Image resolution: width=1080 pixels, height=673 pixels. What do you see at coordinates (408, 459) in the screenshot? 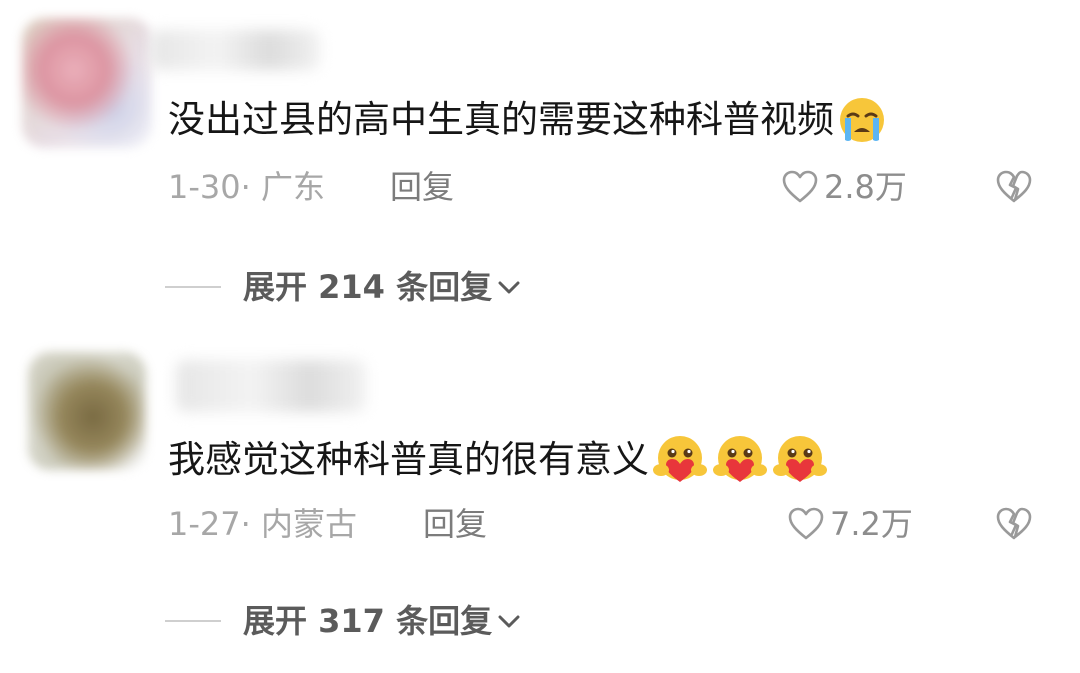
I see `comment-text-content: 我感觉这种科普真的很有意义` at bounding box center [408, 459].